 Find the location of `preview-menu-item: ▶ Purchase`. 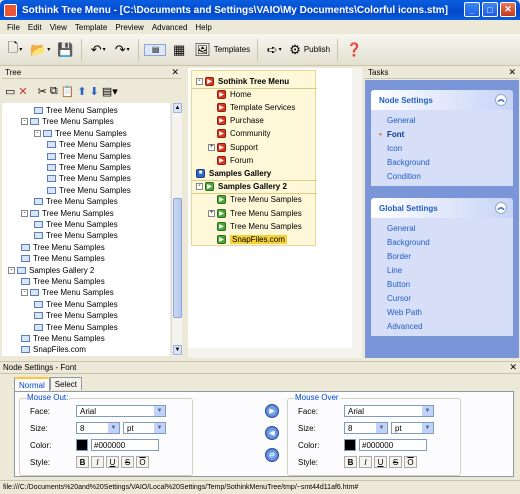

preview-menu-item: ▶ Purchase is located at coordinates (236, 121).